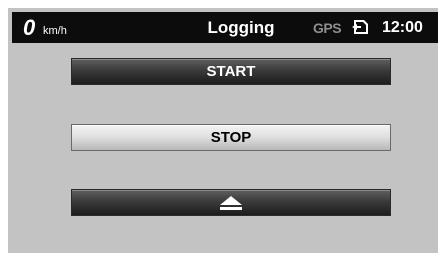  What do you see at coordinates (402, 27) in the screenshot?
I see `clock: 12:00` at bounding box center [402, 27].